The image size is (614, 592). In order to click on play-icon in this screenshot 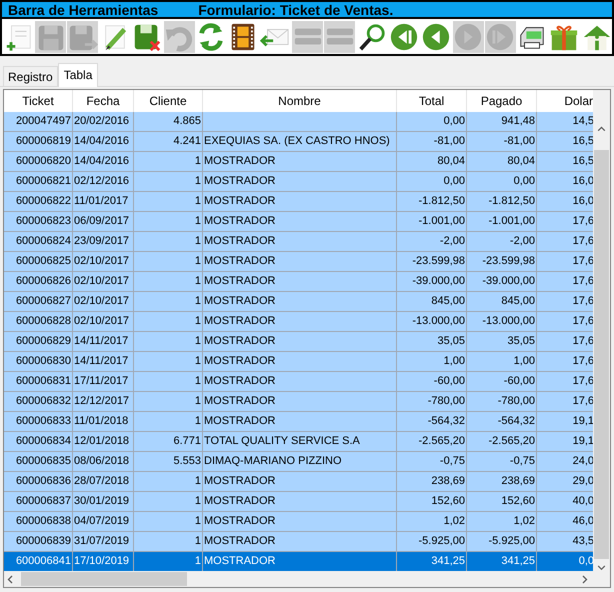, I will do `click(468, 37)`.